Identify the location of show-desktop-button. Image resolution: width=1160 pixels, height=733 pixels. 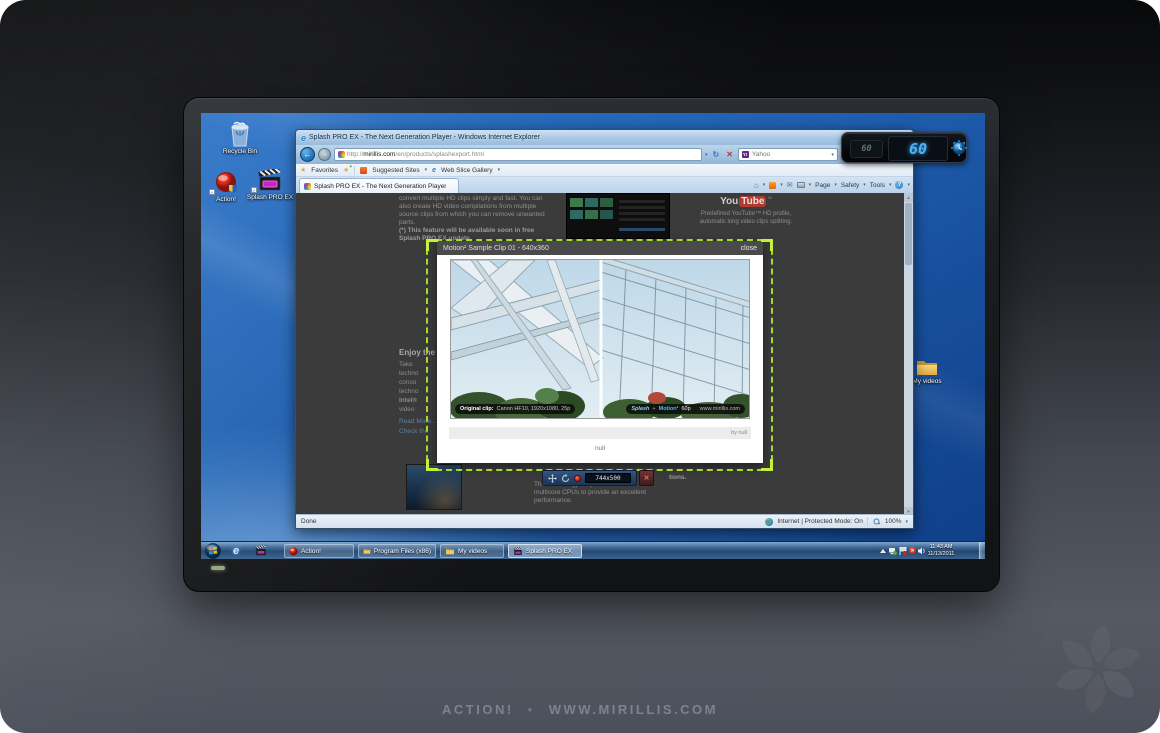
(982, 550).